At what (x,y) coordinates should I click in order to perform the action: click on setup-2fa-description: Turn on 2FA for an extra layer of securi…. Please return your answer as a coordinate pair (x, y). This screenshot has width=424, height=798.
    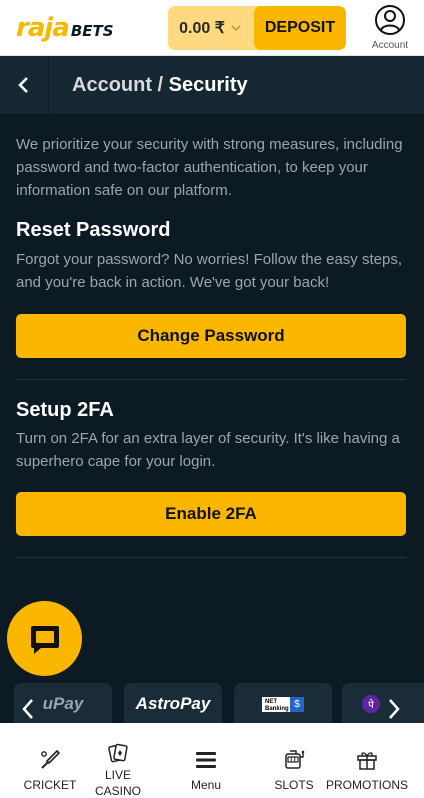
    Looking at the image, I should click on (208, 450).